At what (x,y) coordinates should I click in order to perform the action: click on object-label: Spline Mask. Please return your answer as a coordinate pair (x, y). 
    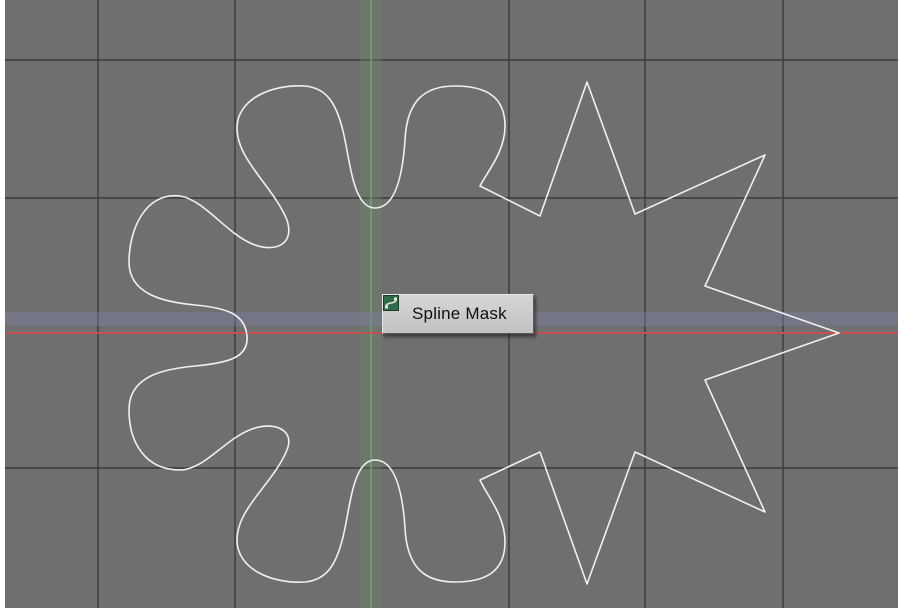
    Looking at the image, I should click on (458, 314).